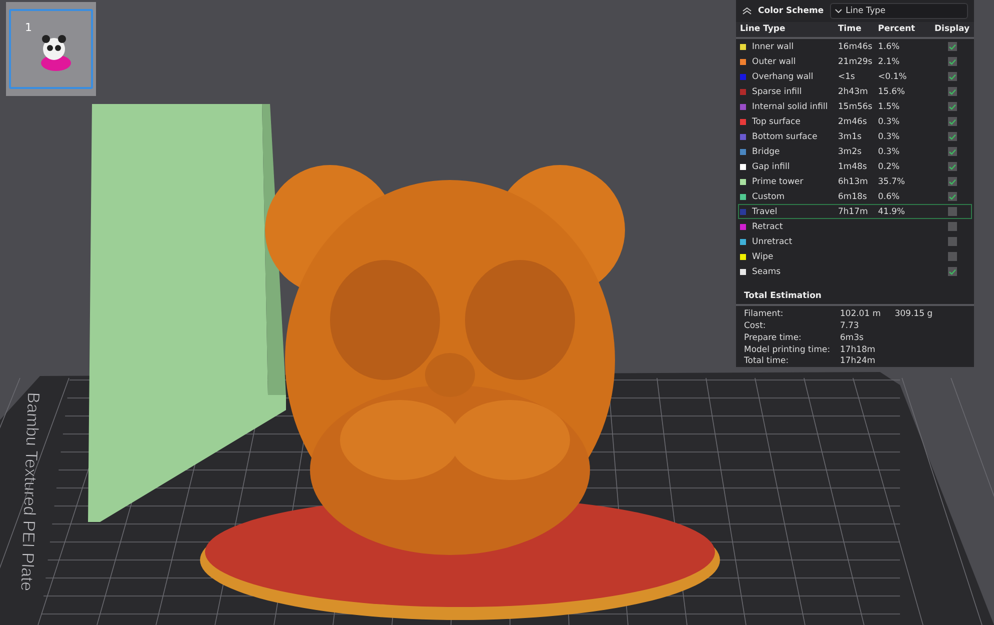 The image size is (994, 625). What do you see at coordinates (855, 271) in the screenshot?
I see `legend-row: Seams` at bounding box center [855, 271].